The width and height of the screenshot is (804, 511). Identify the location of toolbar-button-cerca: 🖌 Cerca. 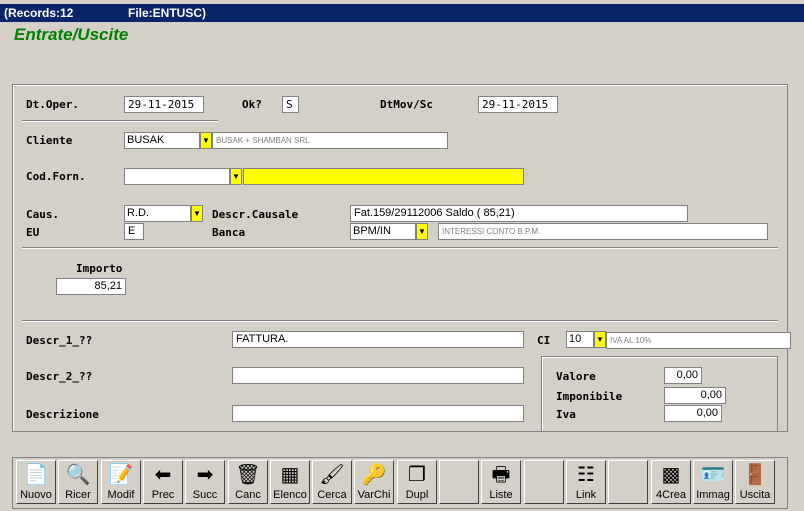
(332, 482).